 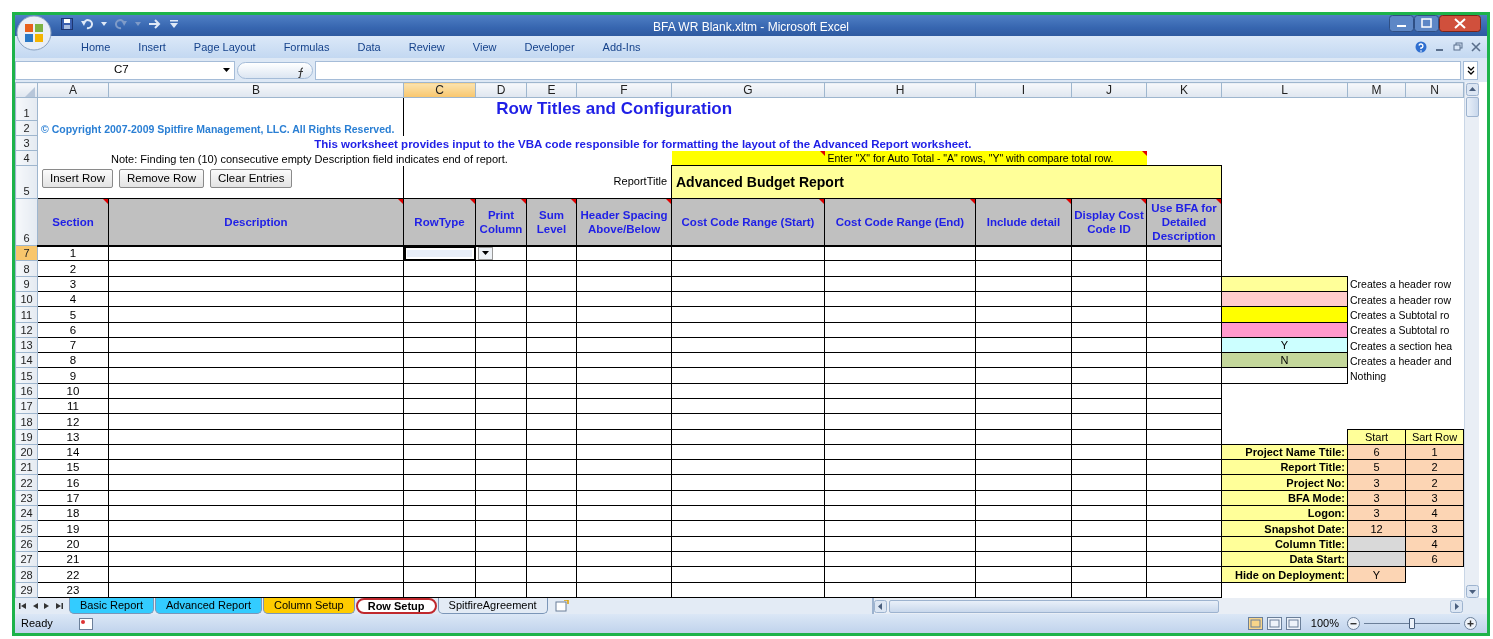 What do you see at coordinates (309, 606) in the screenshot?
I see `sheet-tab: Column Setup` at bounding box center [309, 606].